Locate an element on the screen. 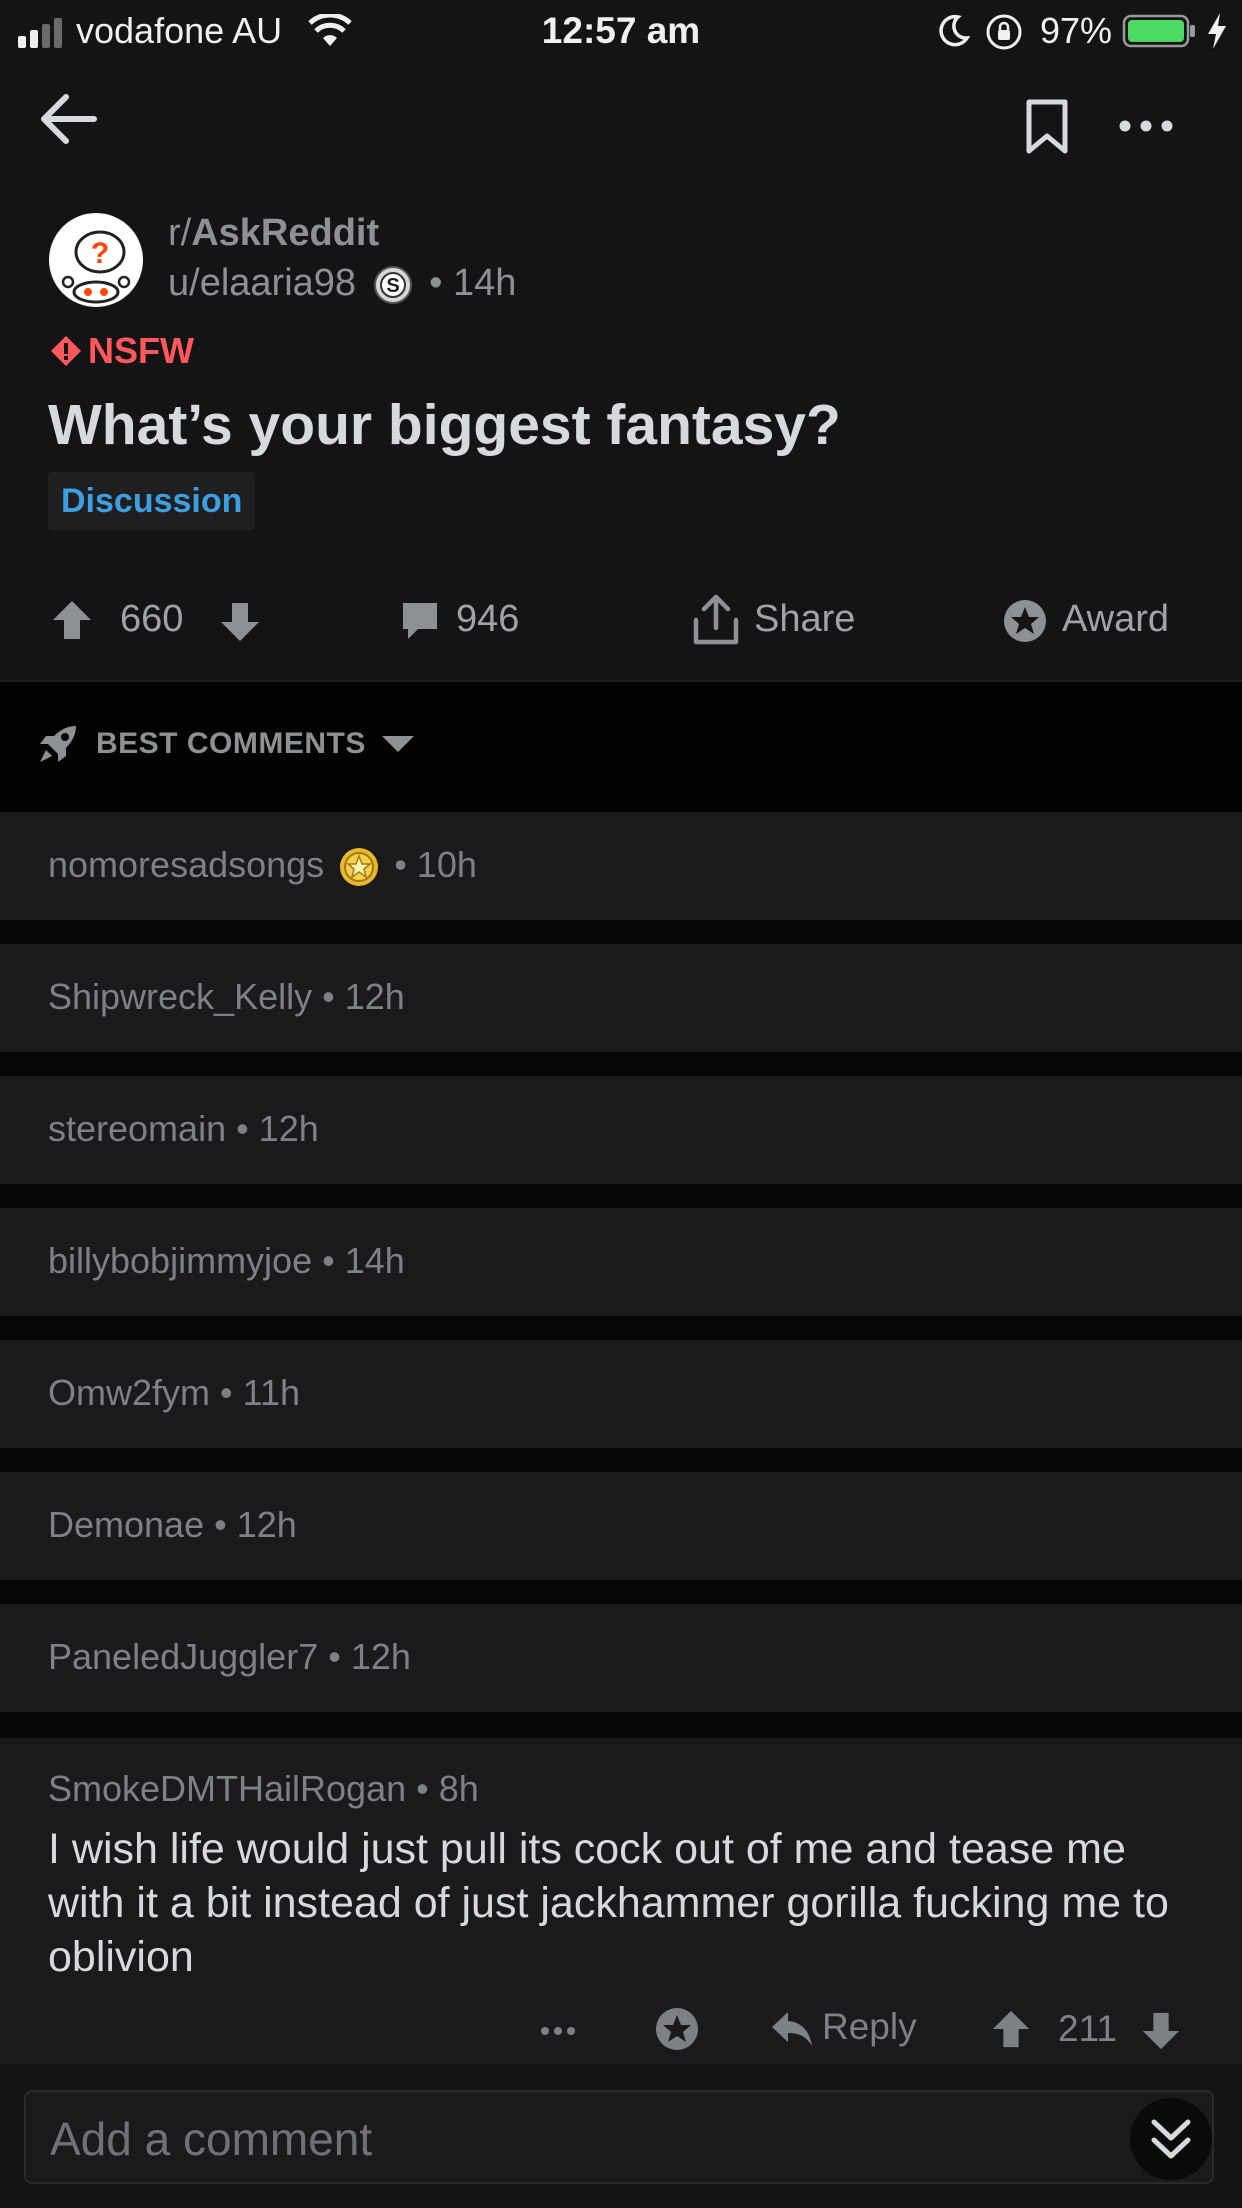 The height and width of the screenshot is (2208, 1242). subreddit-avatar: ? is located at coordinates (96, 260).